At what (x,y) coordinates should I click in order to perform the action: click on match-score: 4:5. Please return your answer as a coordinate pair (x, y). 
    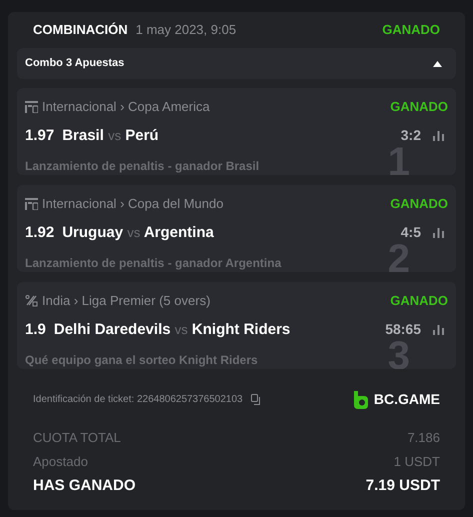
    Looking at the image, I should click on (410, 232).